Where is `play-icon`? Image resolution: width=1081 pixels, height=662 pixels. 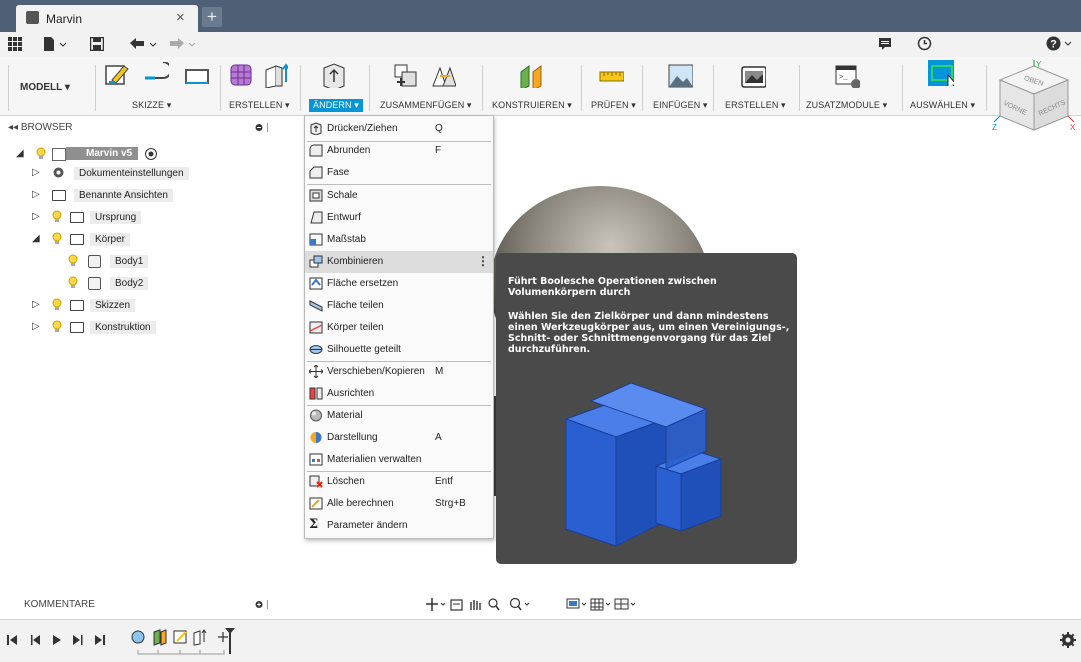 play-icon is located at coordinates (57, 640).